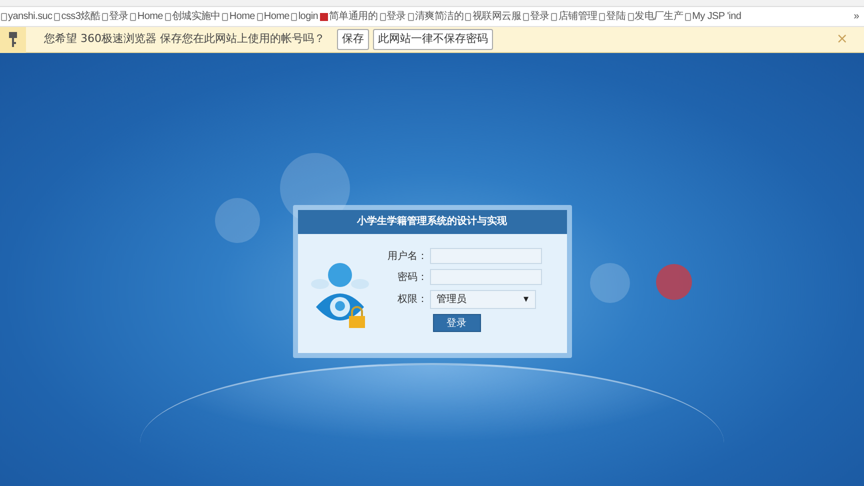 This screenshot has height=486, width=864. I want to click on bookmark-link: css3炫酷, so click(80, 16).